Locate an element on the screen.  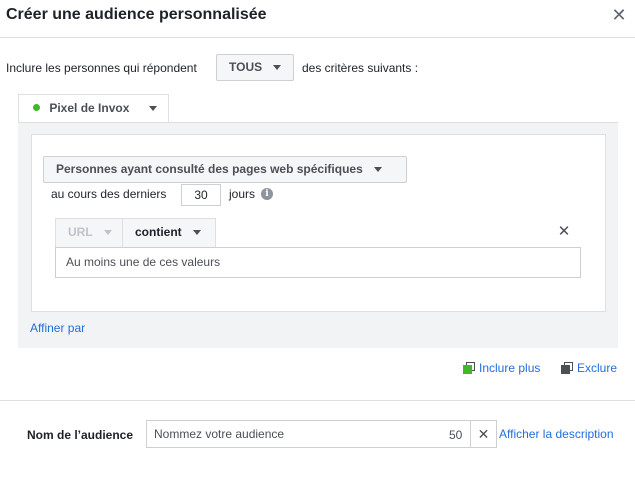
char-count: 50 is located at coordinates (456, 435).